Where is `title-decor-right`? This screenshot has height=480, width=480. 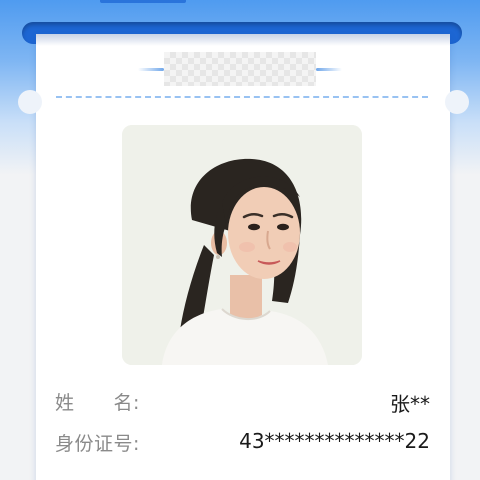
title-decor-right is located at coordinates (329, 69).